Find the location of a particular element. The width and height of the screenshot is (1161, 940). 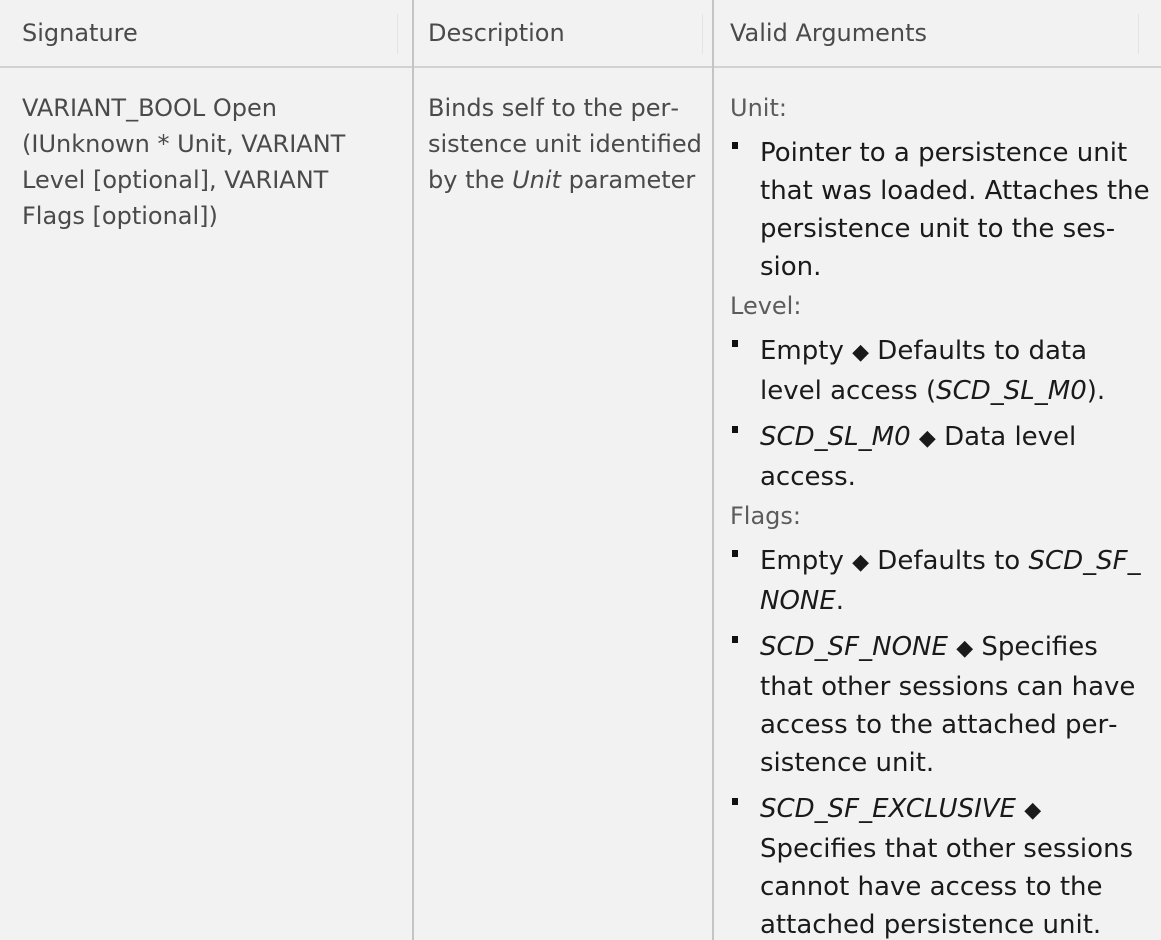

item-text-end: ). is located at coordinates (1096, 391).